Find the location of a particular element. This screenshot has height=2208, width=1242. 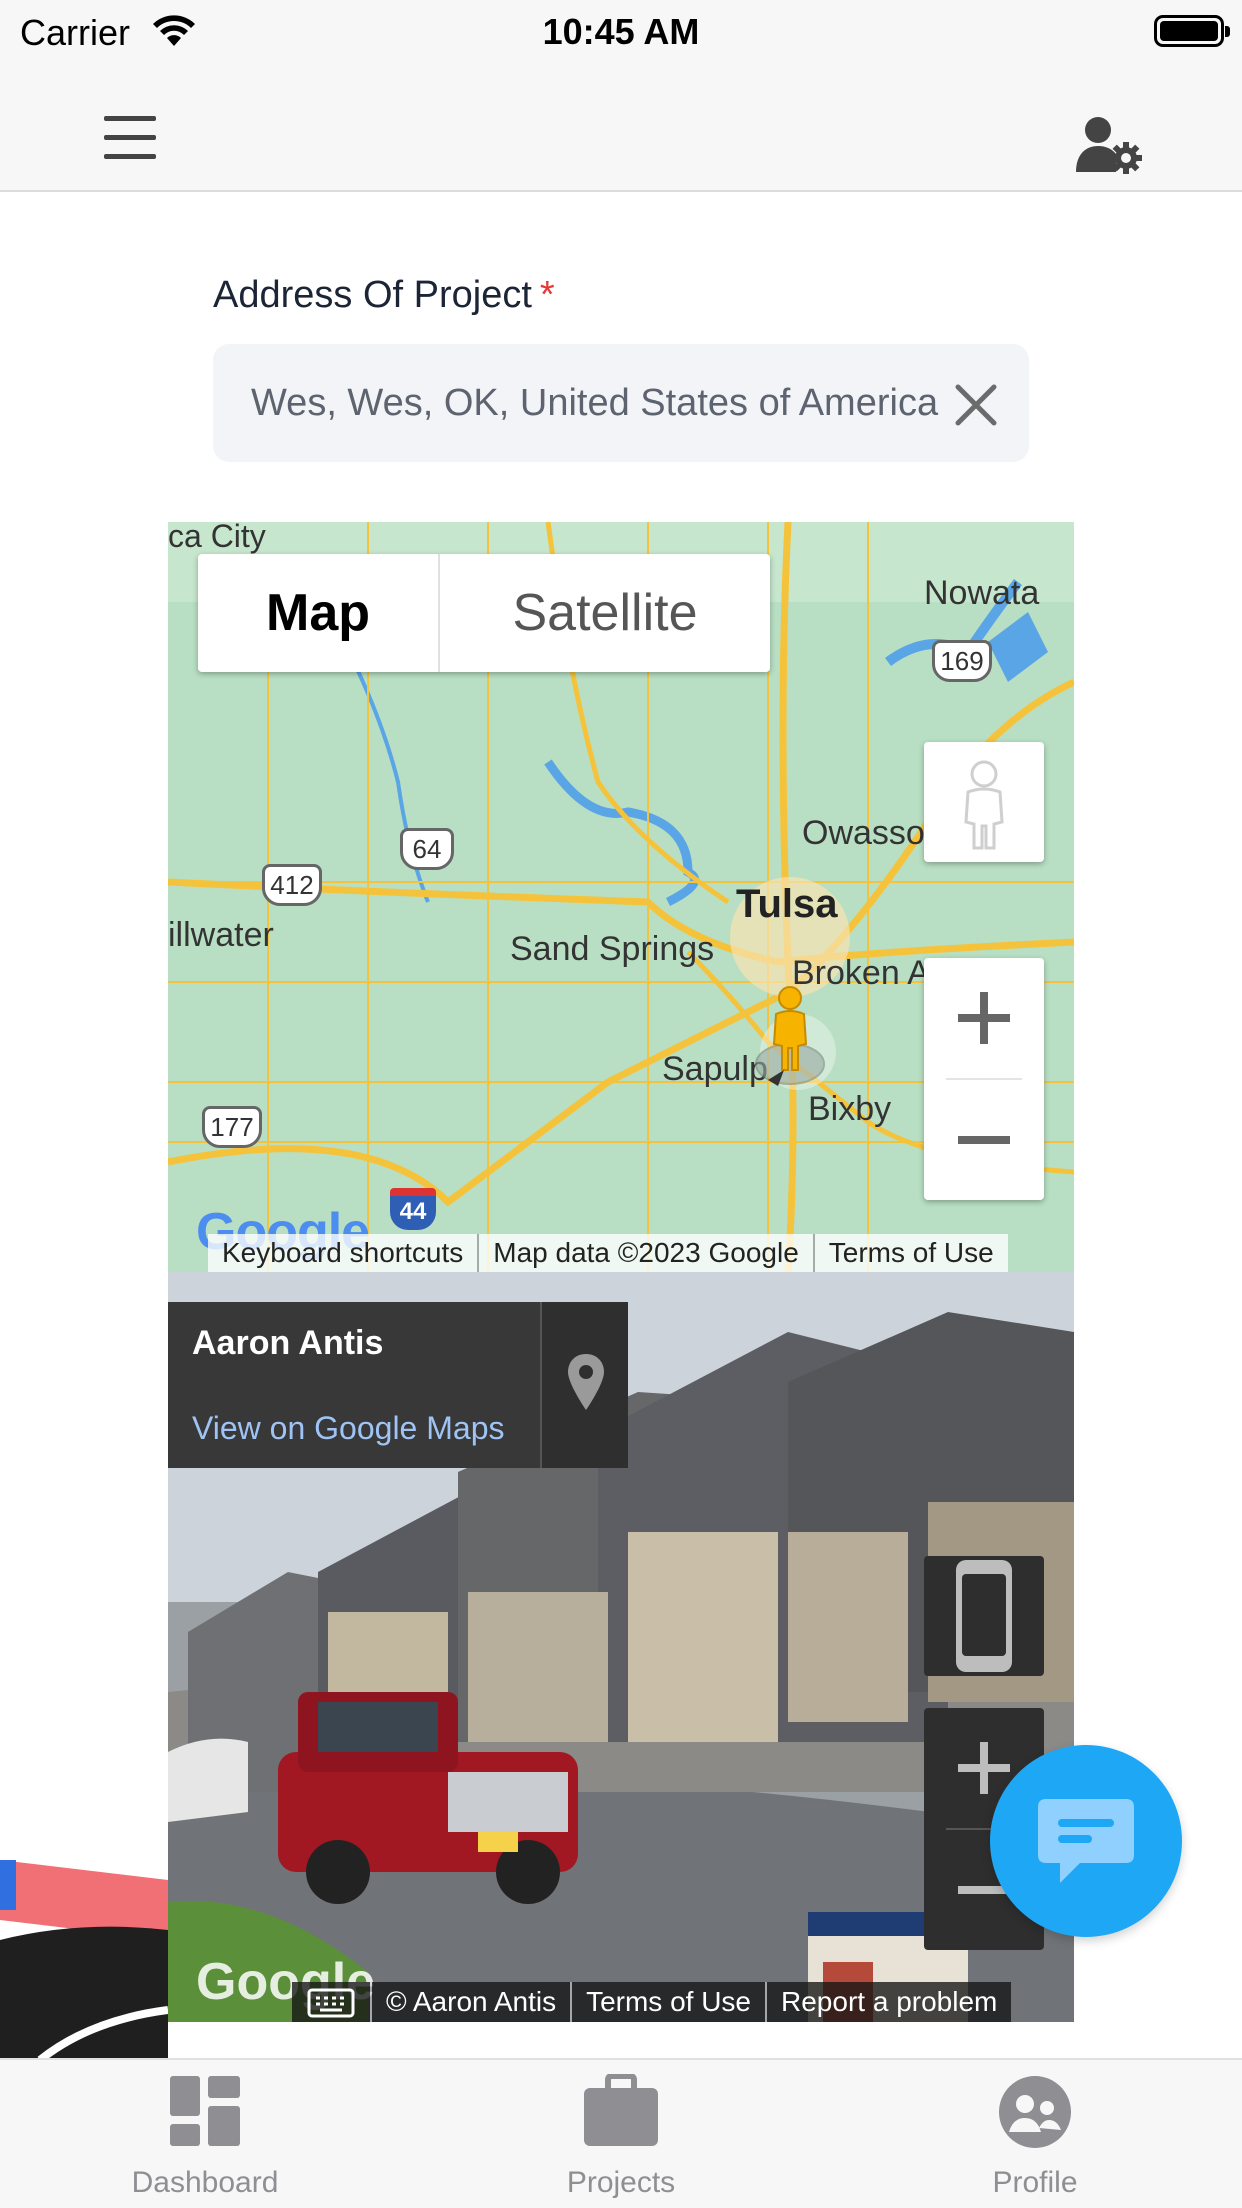

minus-icon is located at coordinates (984, 1140).